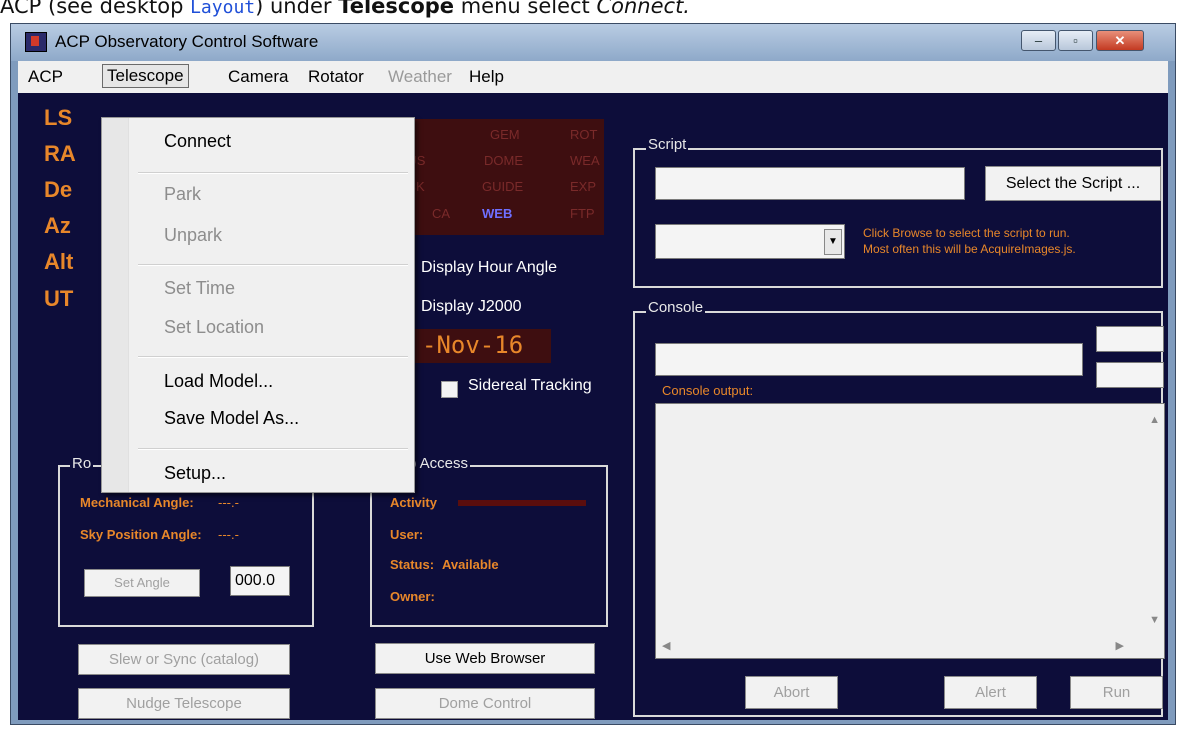  Describe the element at coordinates (810, 183) in the screenshot. I see `script-path-input` at that location.